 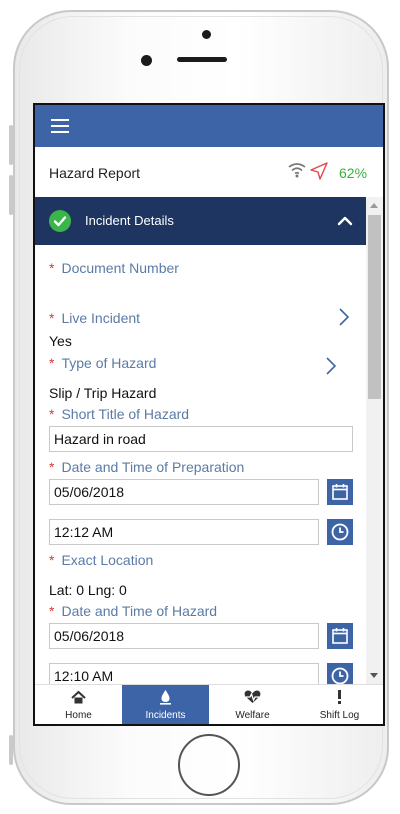 I want to click on preparation-date-input: 05/06/2018, so click(x=184, y=492).